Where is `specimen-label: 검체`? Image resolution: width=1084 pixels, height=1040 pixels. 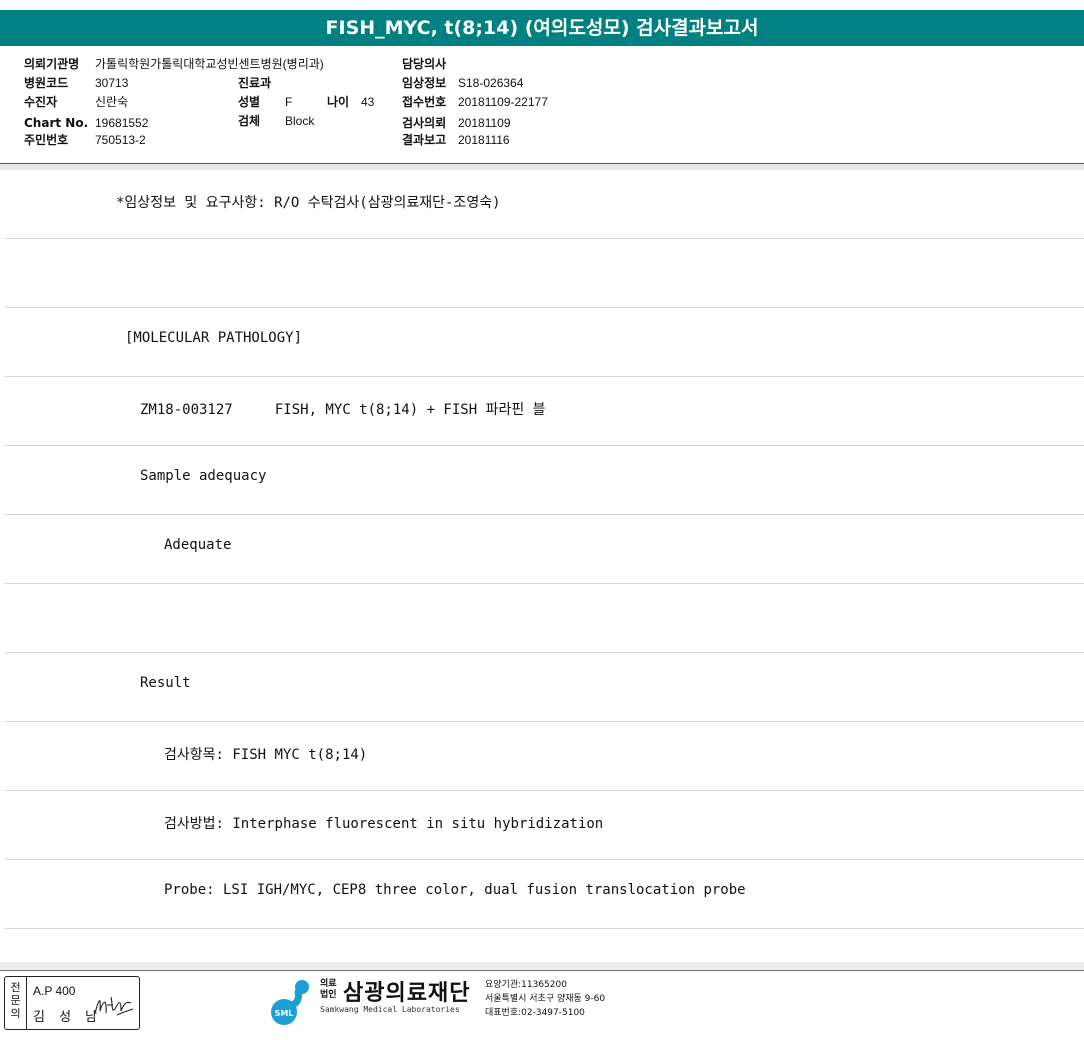 specimen-label: 검체 is located at coordinates (249, 121).